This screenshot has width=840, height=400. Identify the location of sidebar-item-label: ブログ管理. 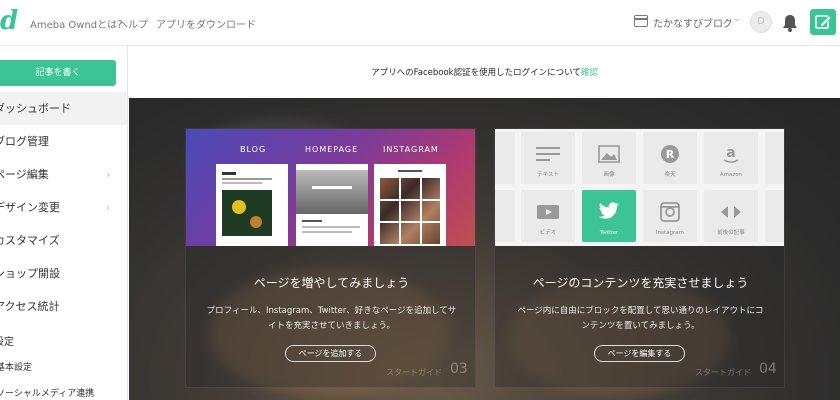
(24, 141).